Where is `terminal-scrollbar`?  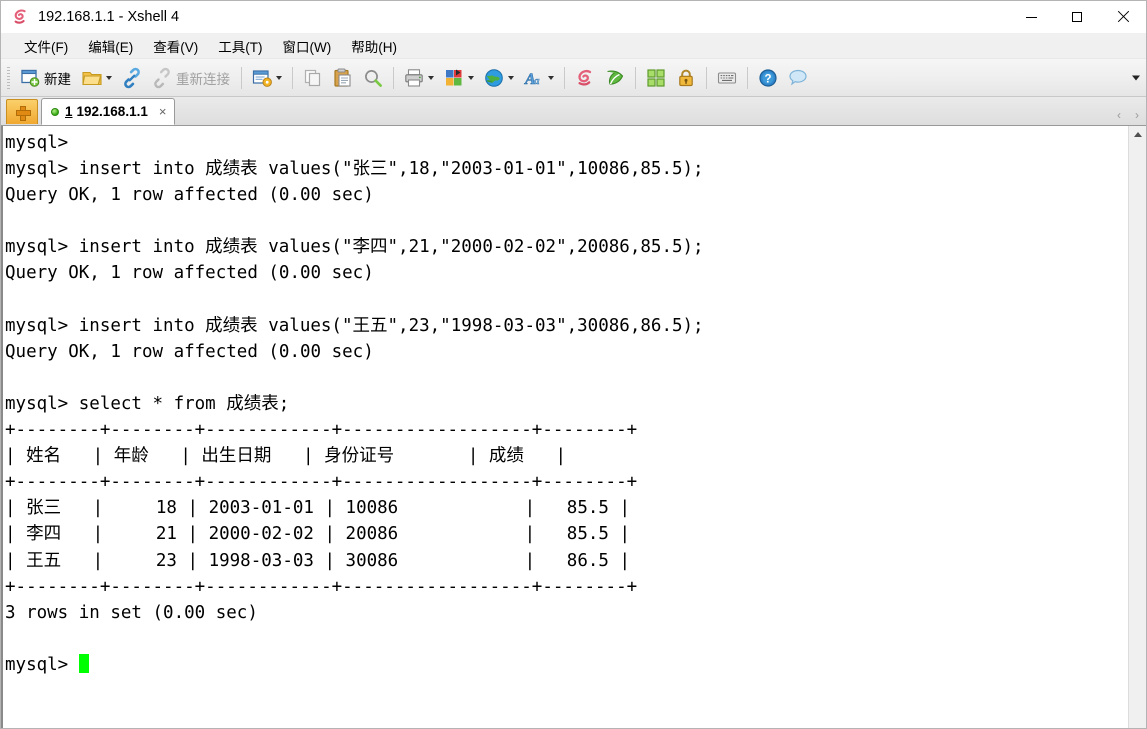
terminal-scrollbar is located at coordinates (1137, 427).